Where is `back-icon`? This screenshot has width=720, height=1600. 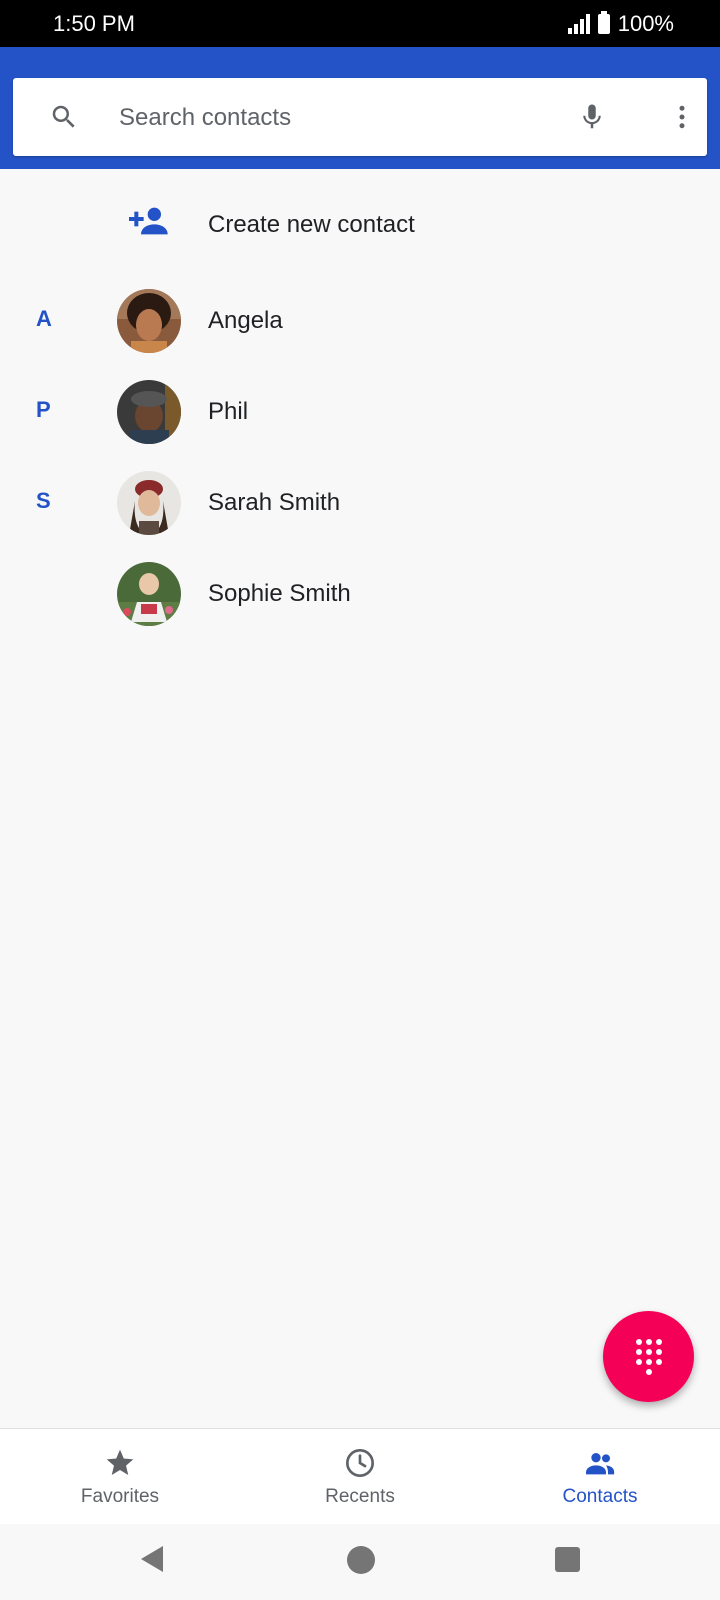
back-icon is located at coordinates (151, 1559).